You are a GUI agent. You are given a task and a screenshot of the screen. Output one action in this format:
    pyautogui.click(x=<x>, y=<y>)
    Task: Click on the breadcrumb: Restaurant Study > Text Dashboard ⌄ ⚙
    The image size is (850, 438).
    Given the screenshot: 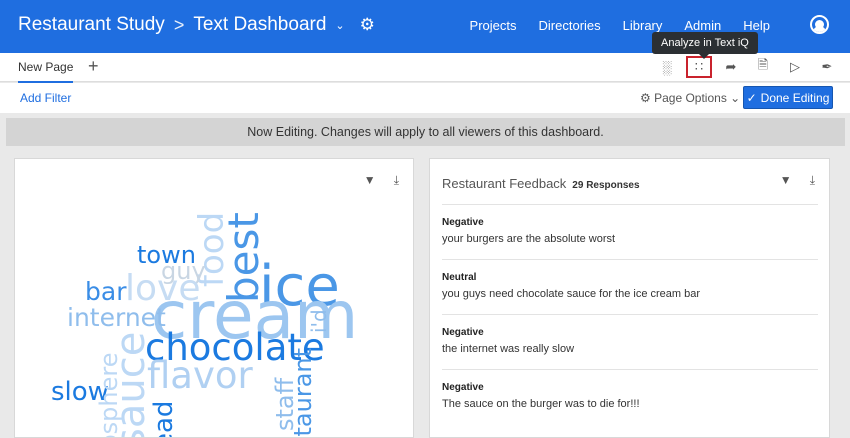 What is the action you would take?
    pyautogui.click(x=196, y=25)
    